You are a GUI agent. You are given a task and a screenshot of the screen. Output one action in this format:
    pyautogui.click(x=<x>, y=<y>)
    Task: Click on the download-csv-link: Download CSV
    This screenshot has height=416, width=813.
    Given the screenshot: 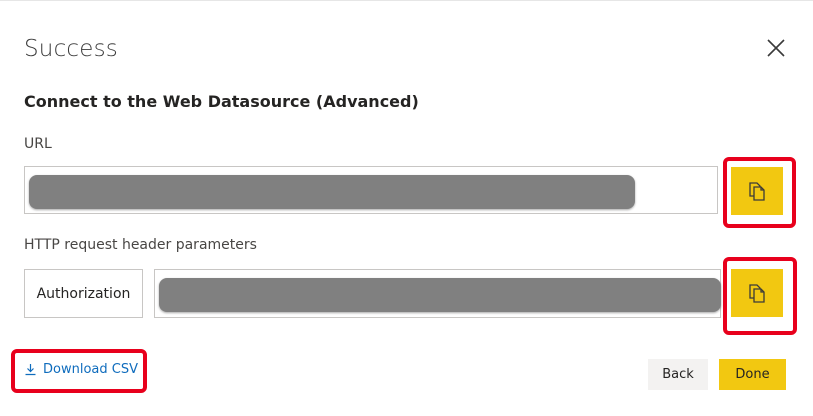 What is the action you would take?
    pyautogui.click(x=81, y=369)
    